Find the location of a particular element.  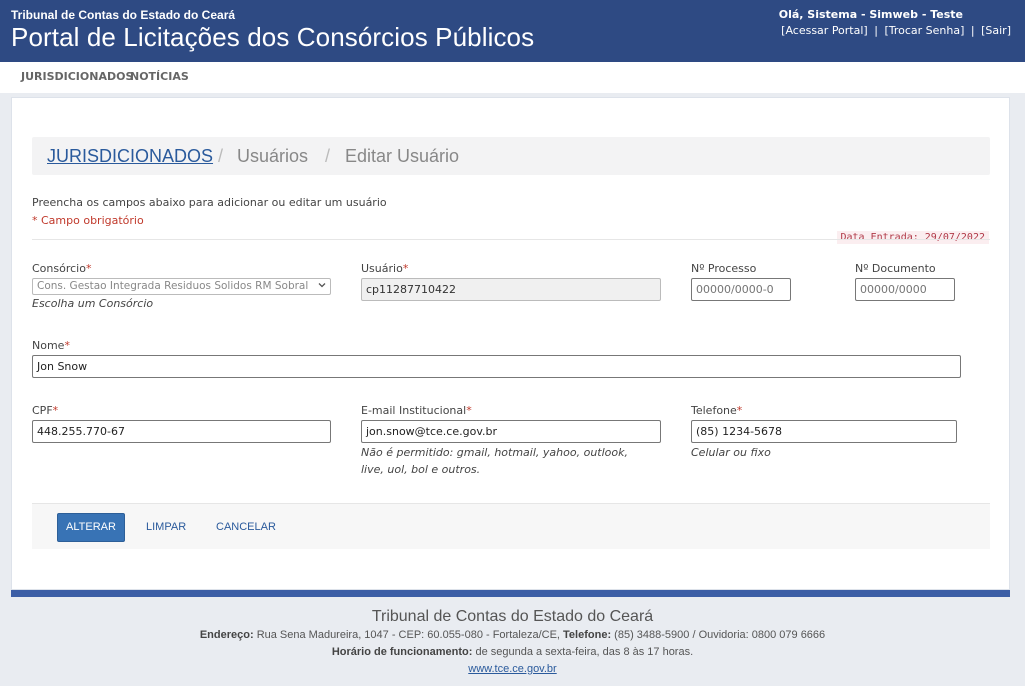

telefone-help: Celular ou fixo is located at coordinates (731, 452).